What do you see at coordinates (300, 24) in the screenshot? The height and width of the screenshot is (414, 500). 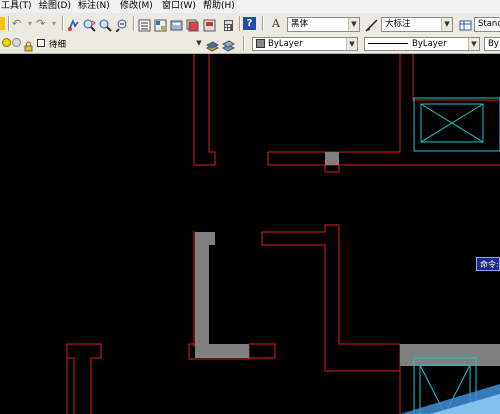 I see `text-style-value: 黑体` at bounding box center [300, 24].